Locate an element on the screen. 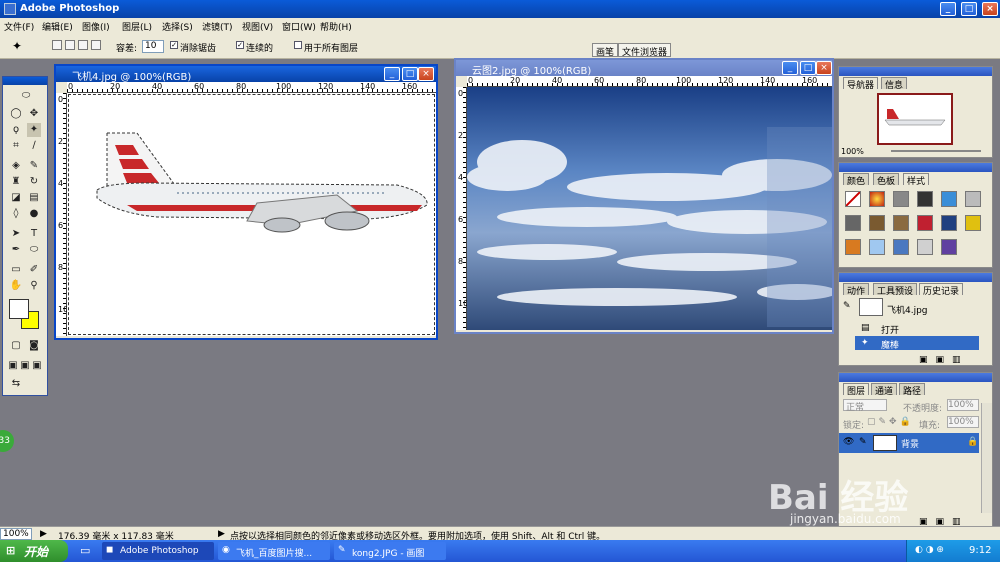 The width and height of the screenshot is (1000, 562). type-tool-icon: T is located at coordinates (34, 234).